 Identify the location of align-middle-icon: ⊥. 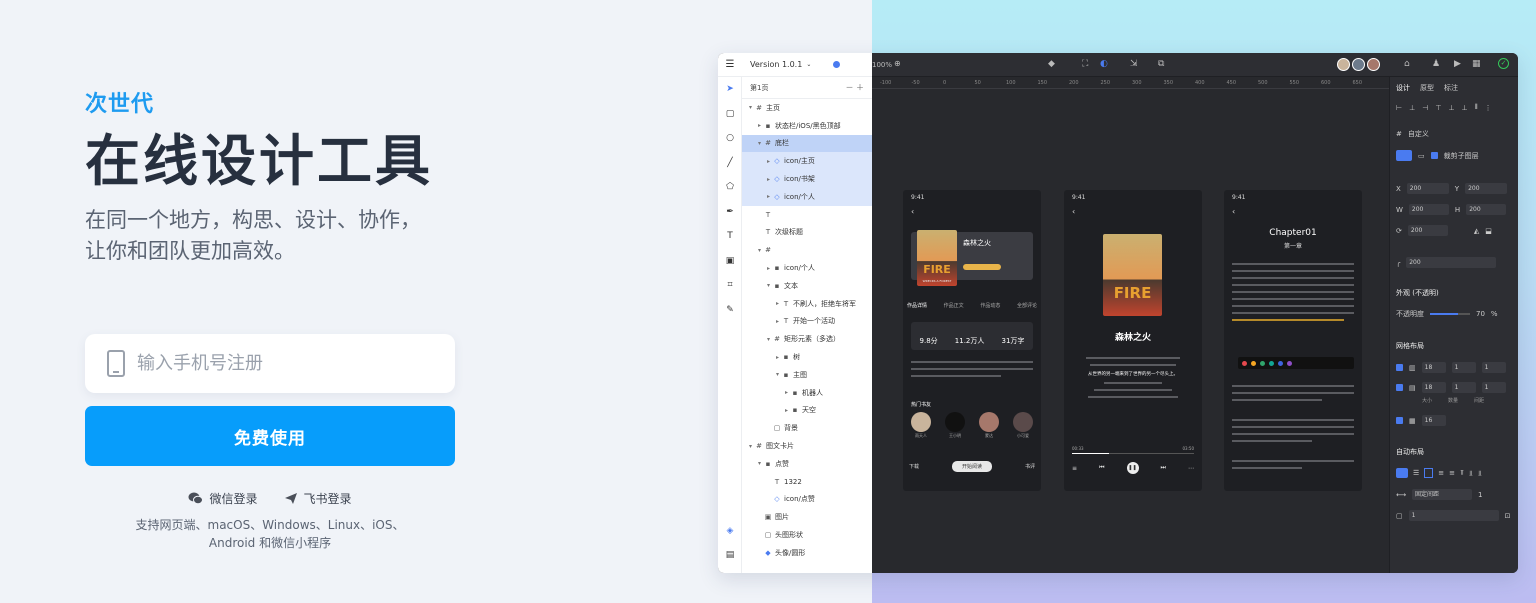
(1451, 108).